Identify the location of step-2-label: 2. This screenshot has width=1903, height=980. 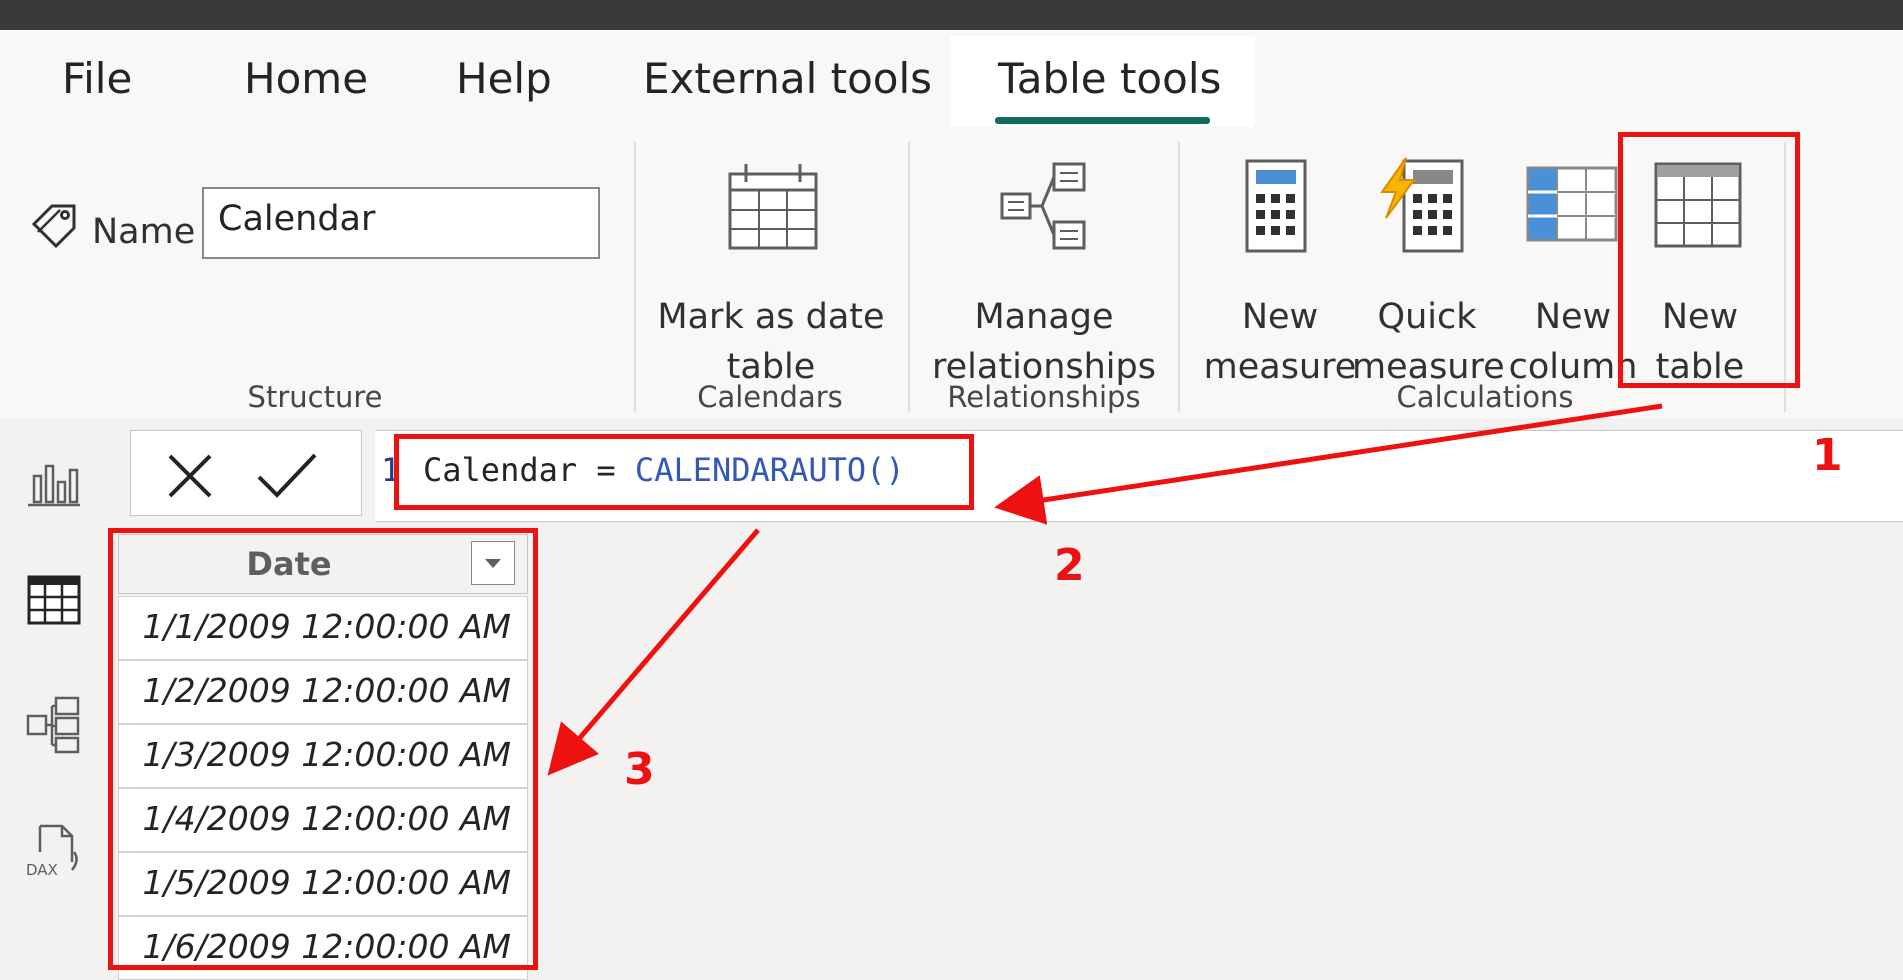
(1069, 565).